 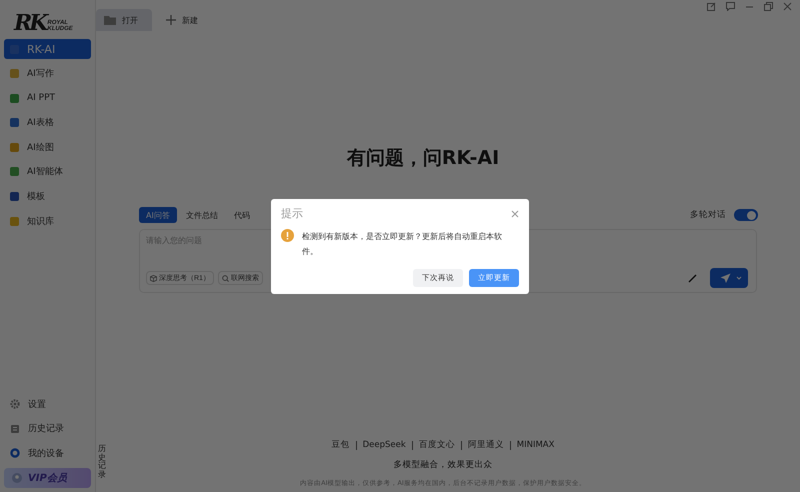 I want to click on sidebar-item: AI表格, so click(x=47, y=122).